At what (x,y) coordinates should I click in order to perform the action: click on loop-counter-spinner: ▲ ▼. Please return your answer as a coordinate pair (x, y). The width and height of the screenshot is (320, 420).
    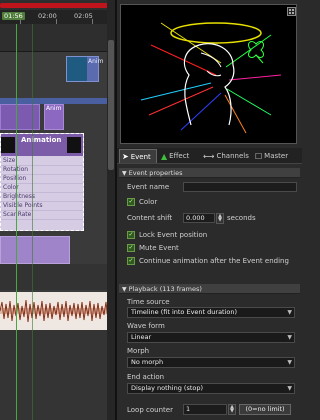
    Looking at the image, I should click on (232, 409).